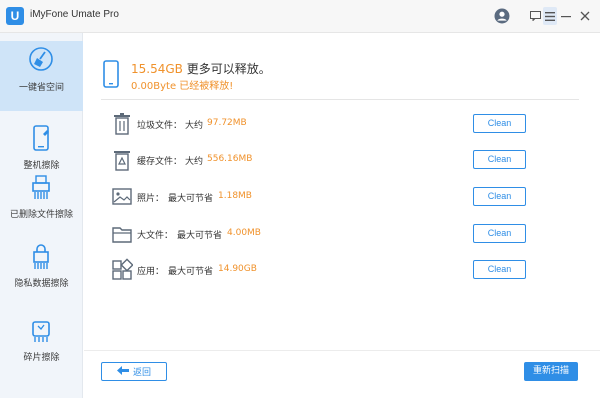 This screenshot has height=398, width=600. Describe the element at coordinates (235, 196) in the screenshot. I see `item-size-value: 1.18MB` at that location.